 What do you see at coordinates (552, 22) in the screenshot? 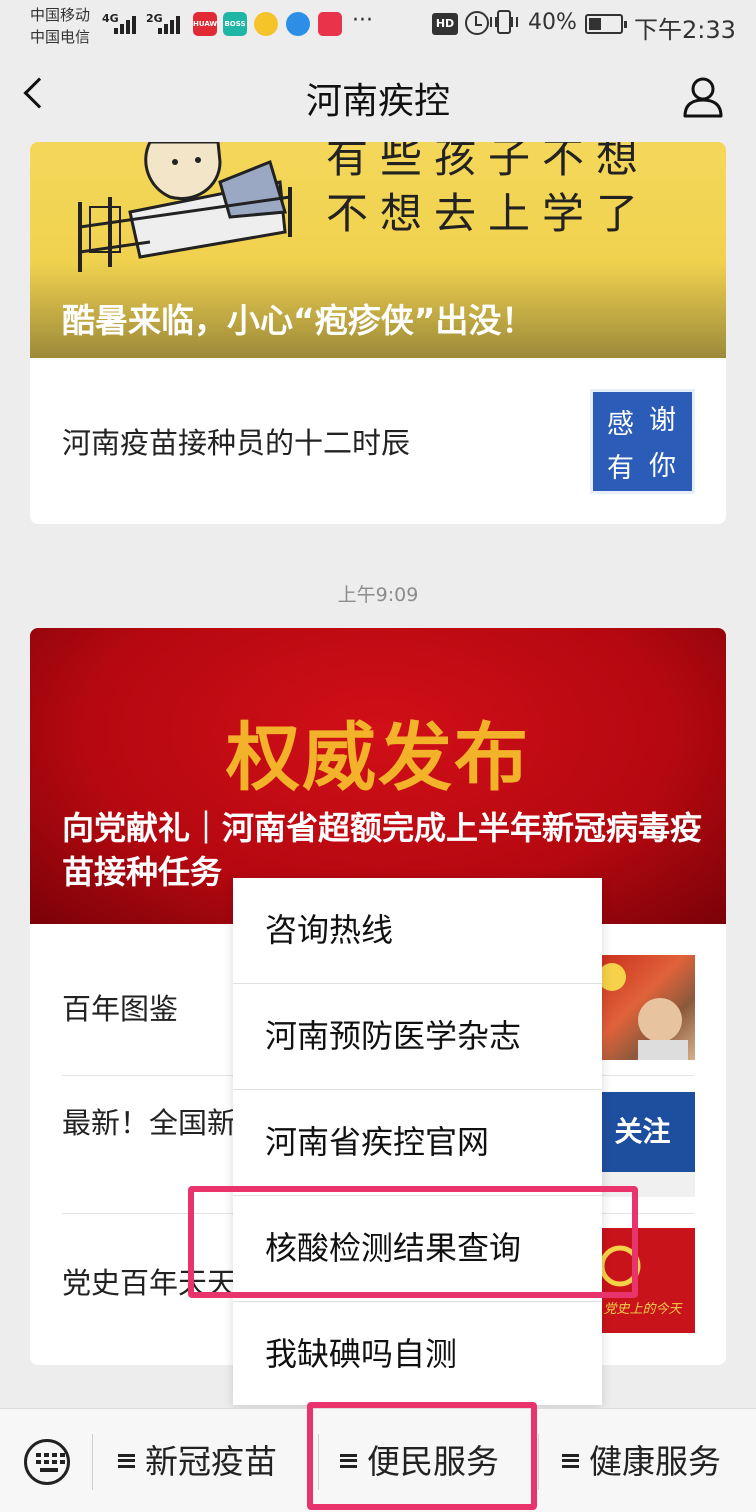
I see `battery-percent: 40%` at bounding box center [552, 22].